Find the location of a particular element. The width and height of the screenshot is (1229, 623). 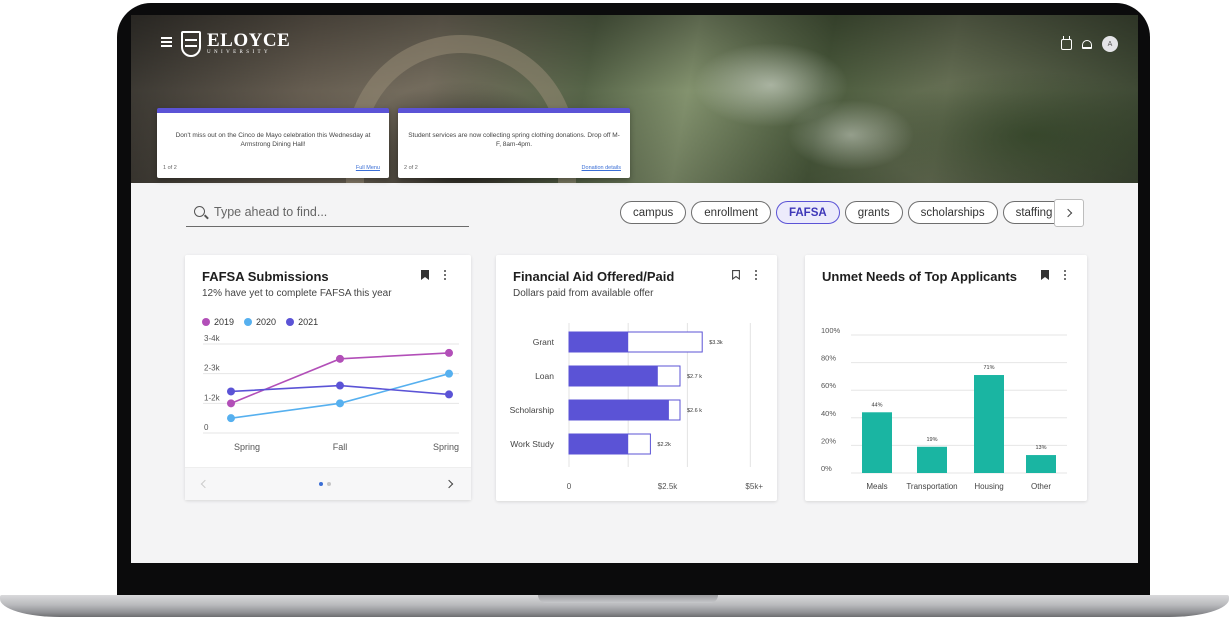

chip-grants: grants is located at coordinates (873, 212).